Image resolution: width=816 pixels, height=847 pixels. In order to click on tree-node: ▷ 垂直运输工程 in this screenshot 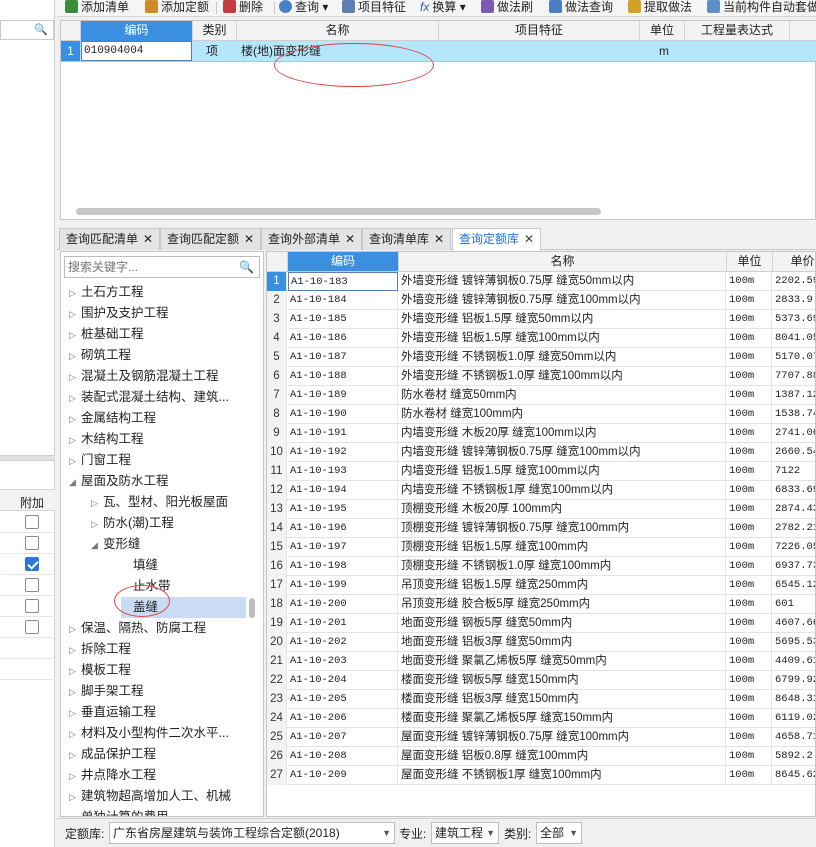, I will do `click(112, 712)`.